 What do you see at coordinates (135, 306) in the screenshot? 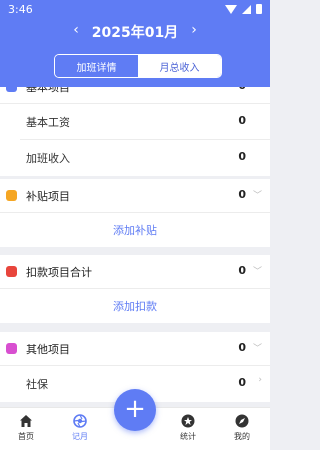
I see `add-deduction-button: 添加扣款` at bounding box center [135, 306].